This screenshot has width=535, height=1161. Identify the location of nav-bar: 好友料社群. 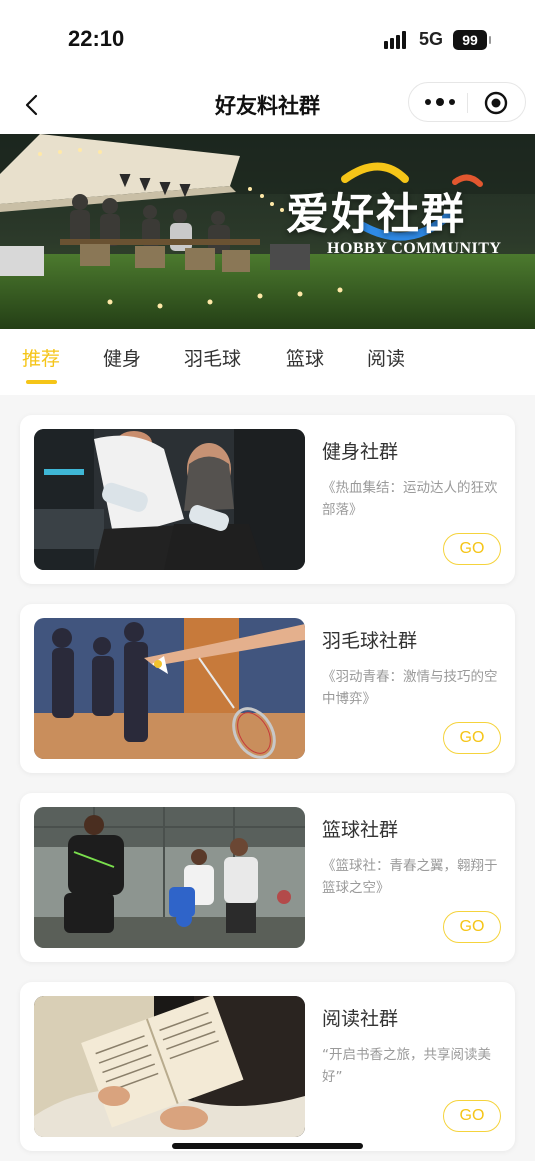
(267, 106).